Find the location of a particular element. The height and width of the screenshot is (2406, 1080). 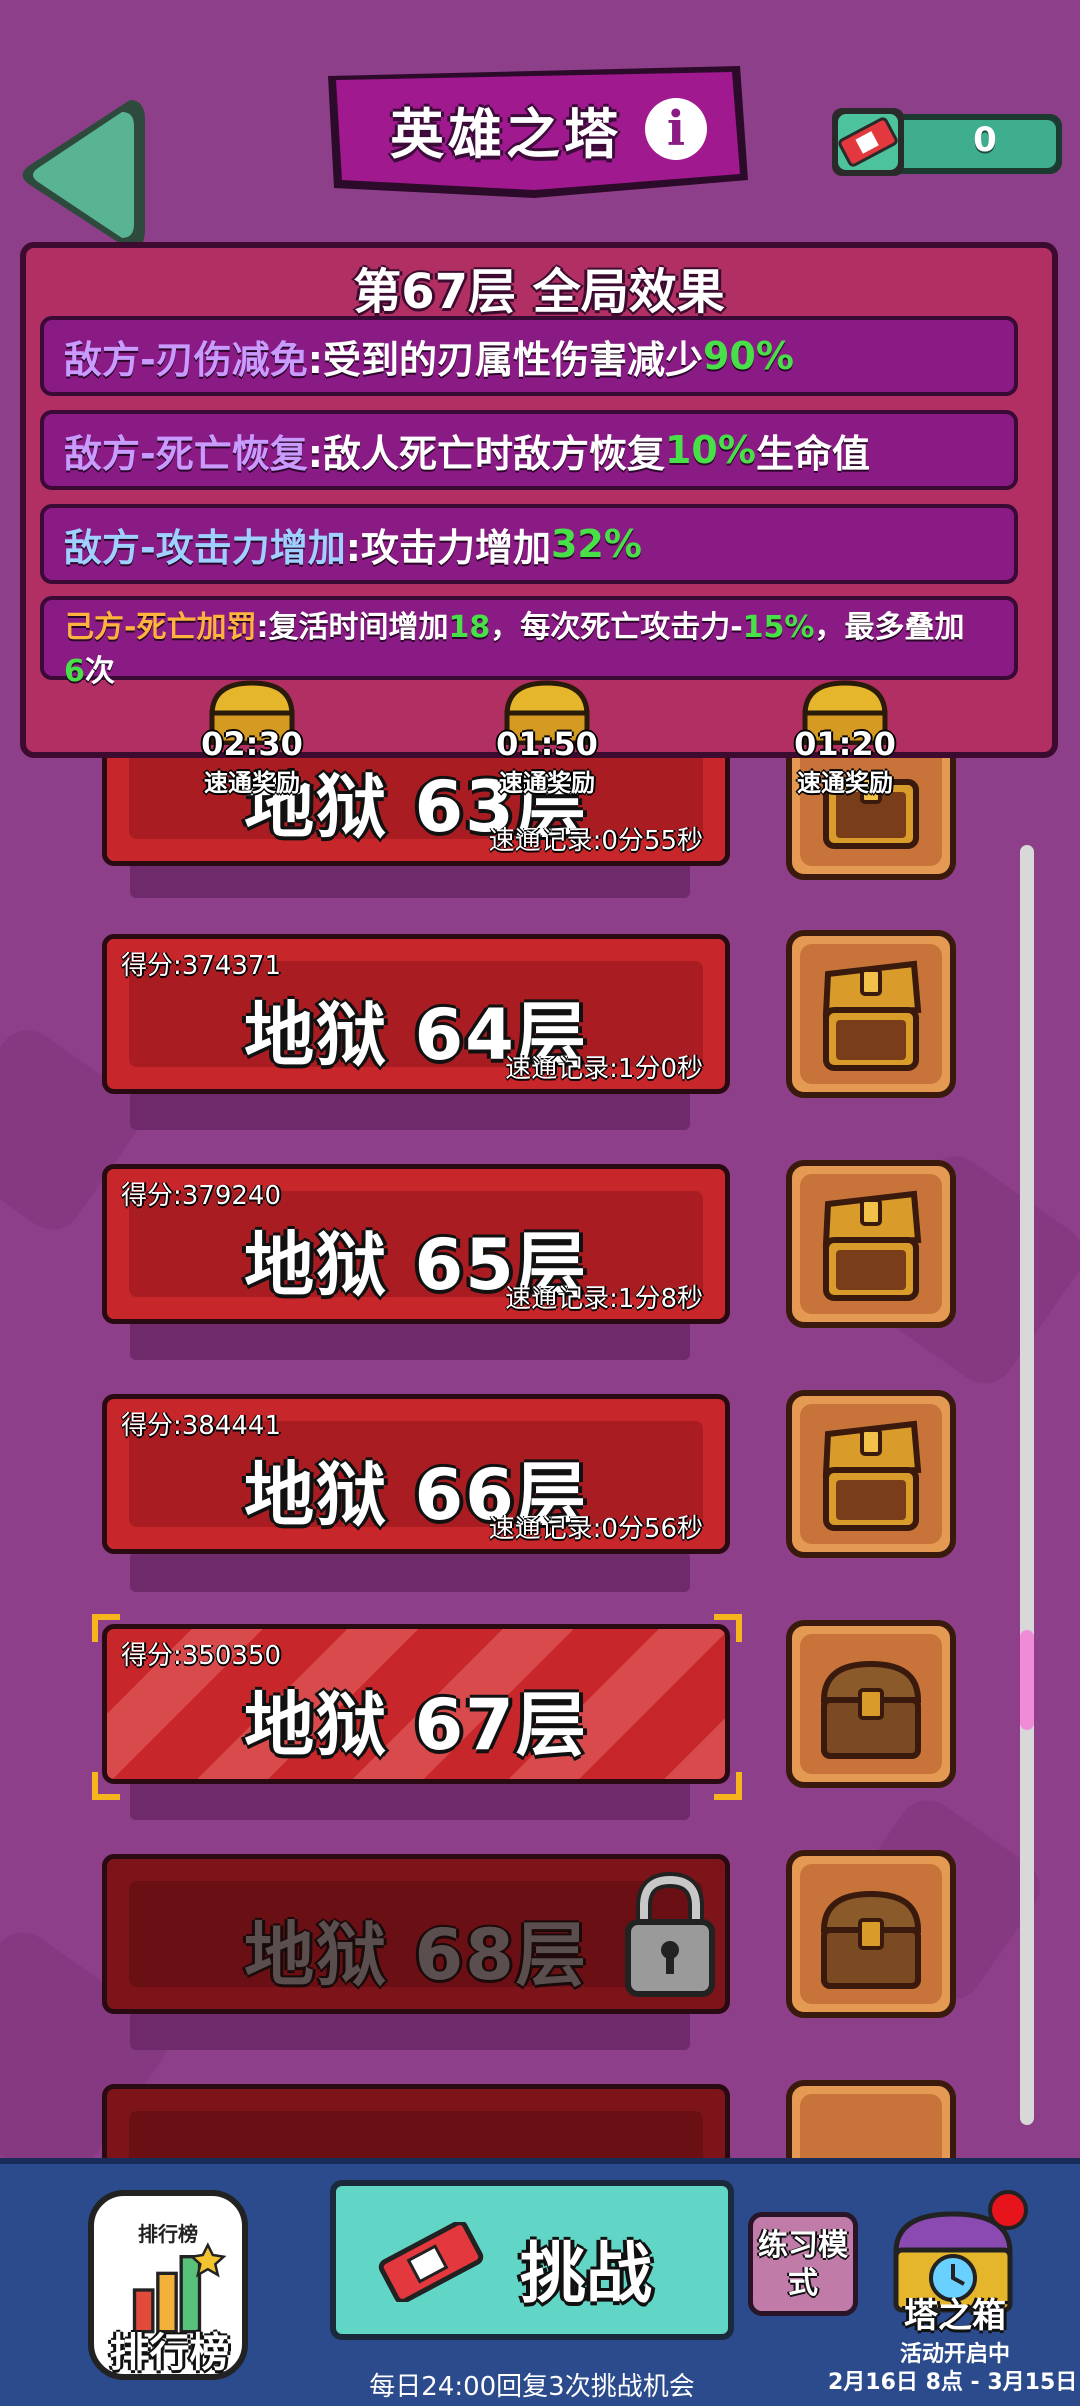

info-icon: i is located at coordinates (676, 129).